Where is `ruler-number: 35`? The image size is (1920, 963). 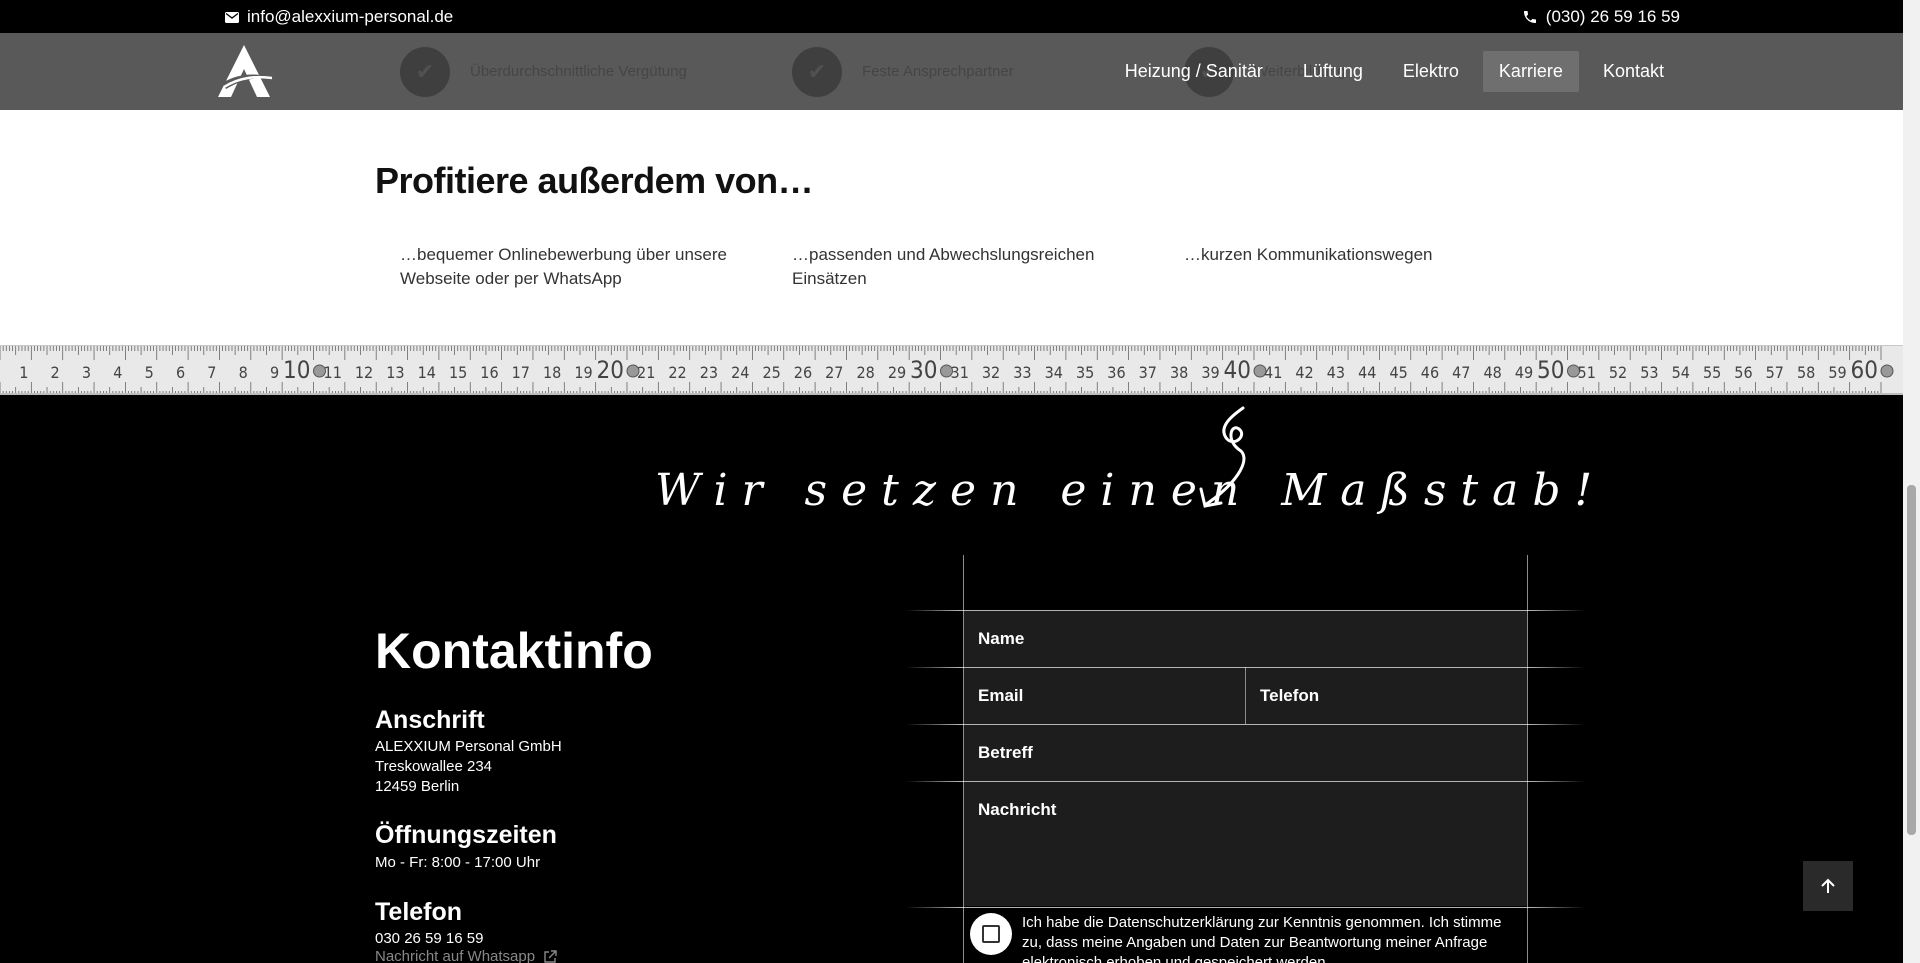 ruler-number: 35 is located at coordinates (1085, 372).